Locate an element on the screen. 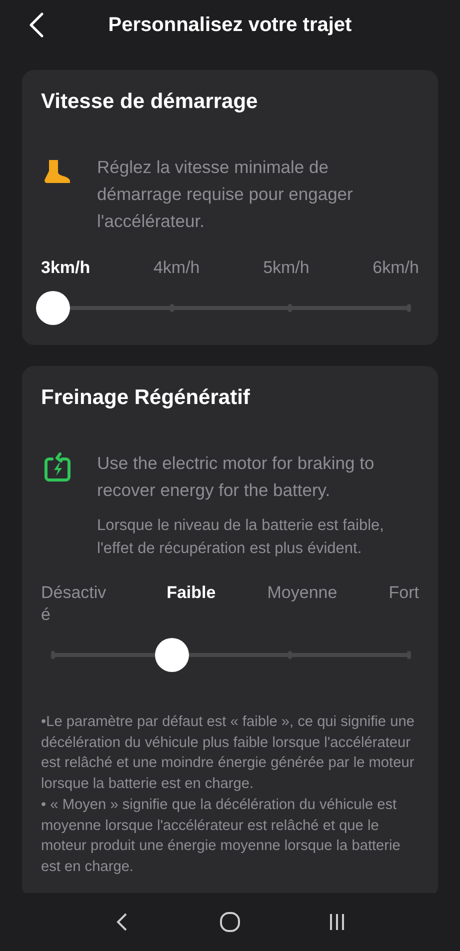  note-text: •Le paramètre par défaut est « faible », ce qui signifie une décélération du véhicule plus faible lorsque l'accélérateur est relâché et une moindre énergie générée par le moteur lorsque la batterie est en charge. is located at coordinates (228, 753).